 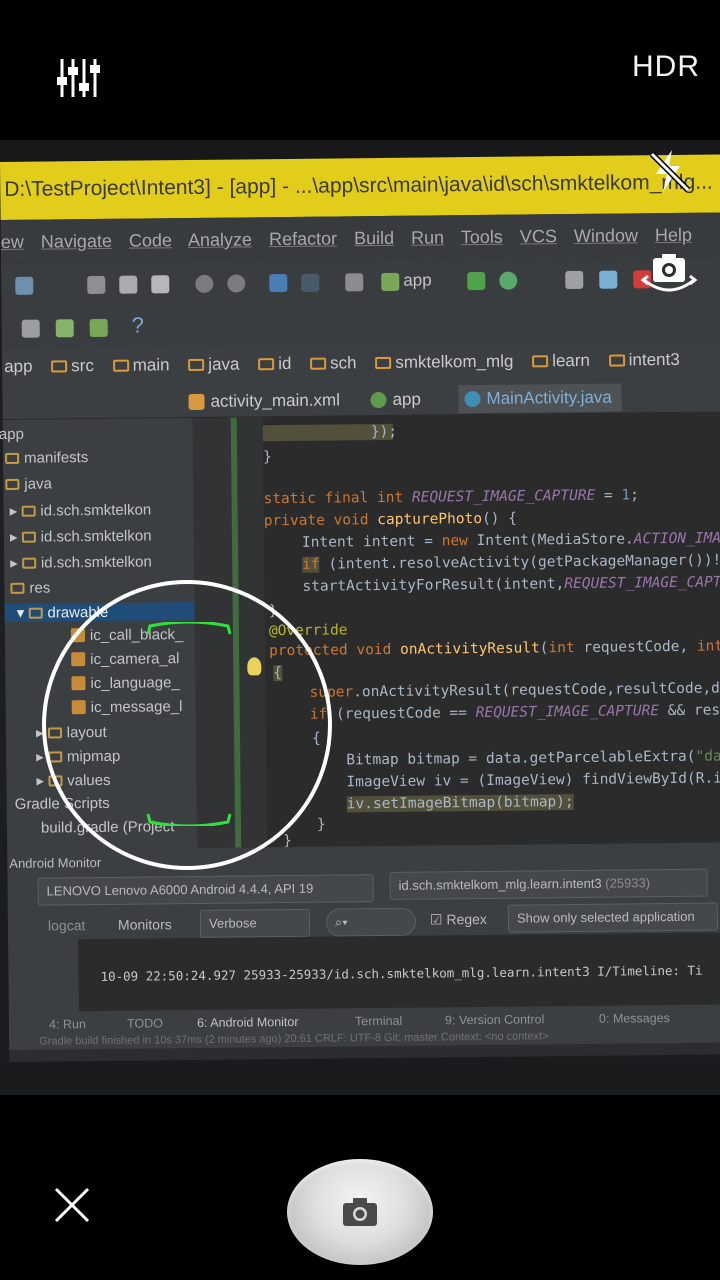 I want to click on camera-top-bar: HDR, so click(x=360, y=70).